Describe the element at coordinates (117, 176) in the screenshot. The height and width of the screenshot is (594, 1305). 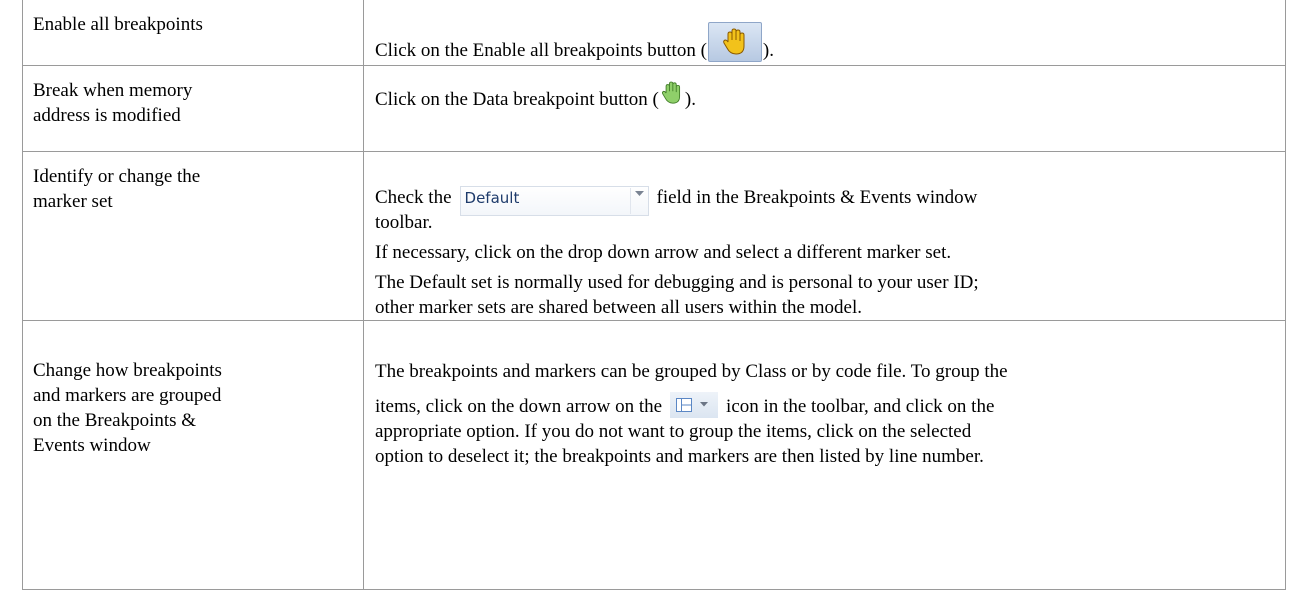
I see `action-label-line: Identify or change the` at that location.